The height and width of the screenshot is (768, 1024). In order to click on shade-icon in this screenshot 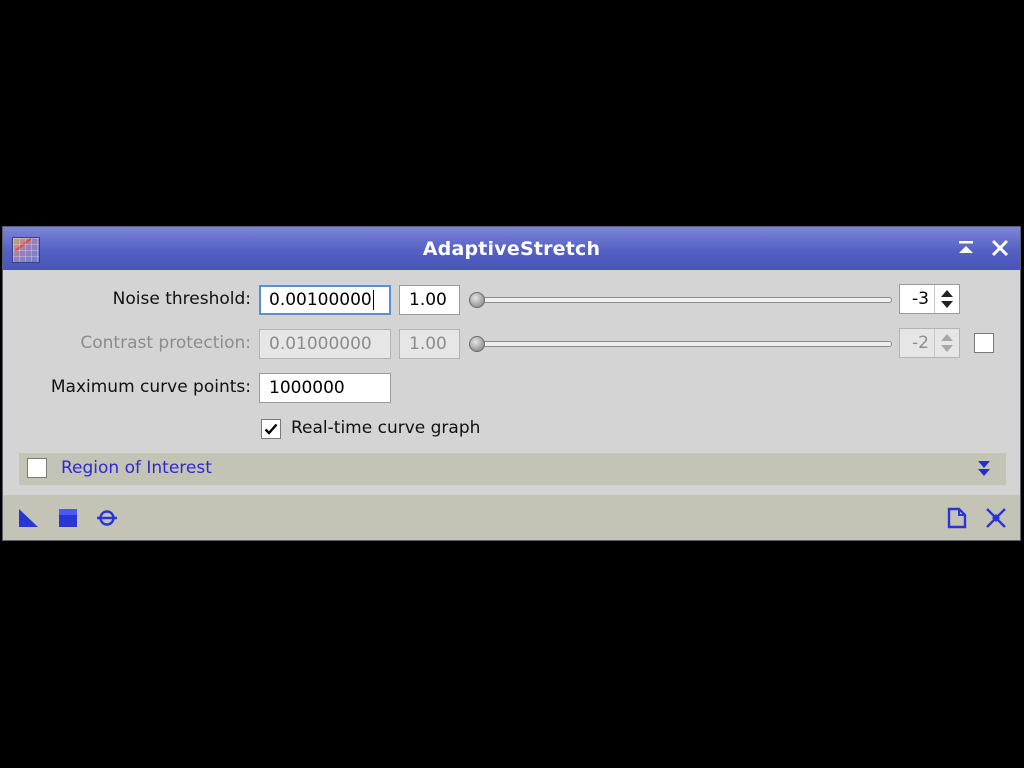, I will do `click(966, 247)`.